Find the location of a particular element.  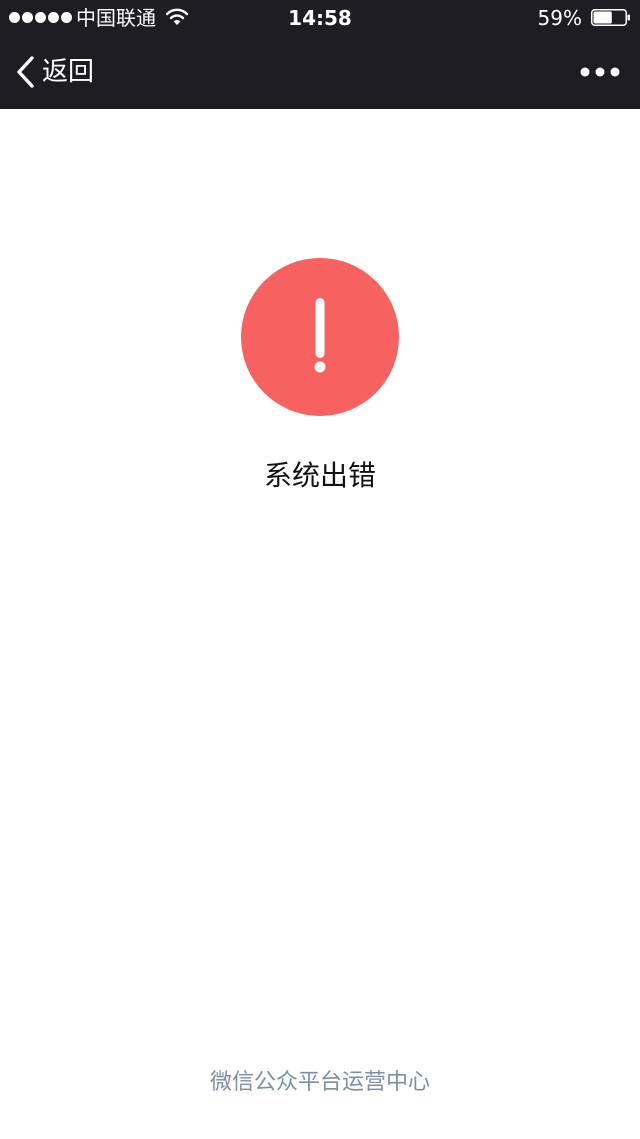

error-message: 系统出错 is located at coordinates (319, 475).